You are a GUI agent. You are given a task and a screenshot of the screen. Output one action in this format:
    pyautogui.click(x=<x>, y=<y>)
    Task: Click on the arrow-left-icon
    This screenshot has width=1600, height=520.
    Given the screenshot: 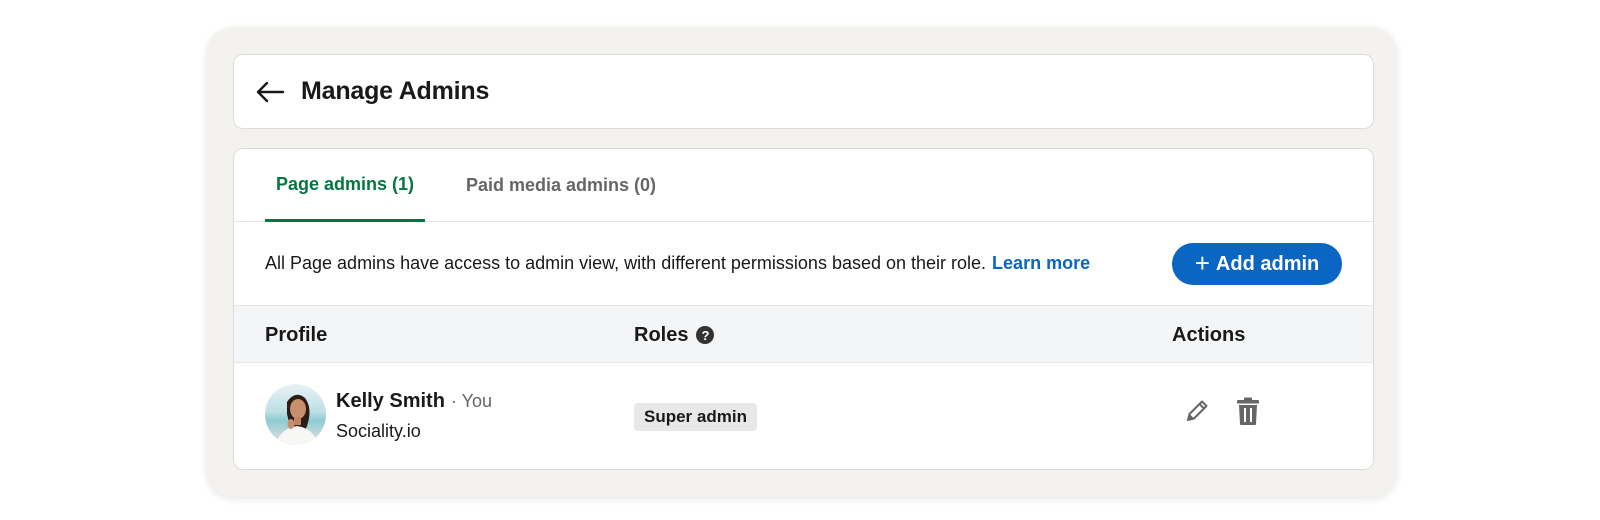 What is the action you would take?
    pyautogui.click(x=270, y=91)
    